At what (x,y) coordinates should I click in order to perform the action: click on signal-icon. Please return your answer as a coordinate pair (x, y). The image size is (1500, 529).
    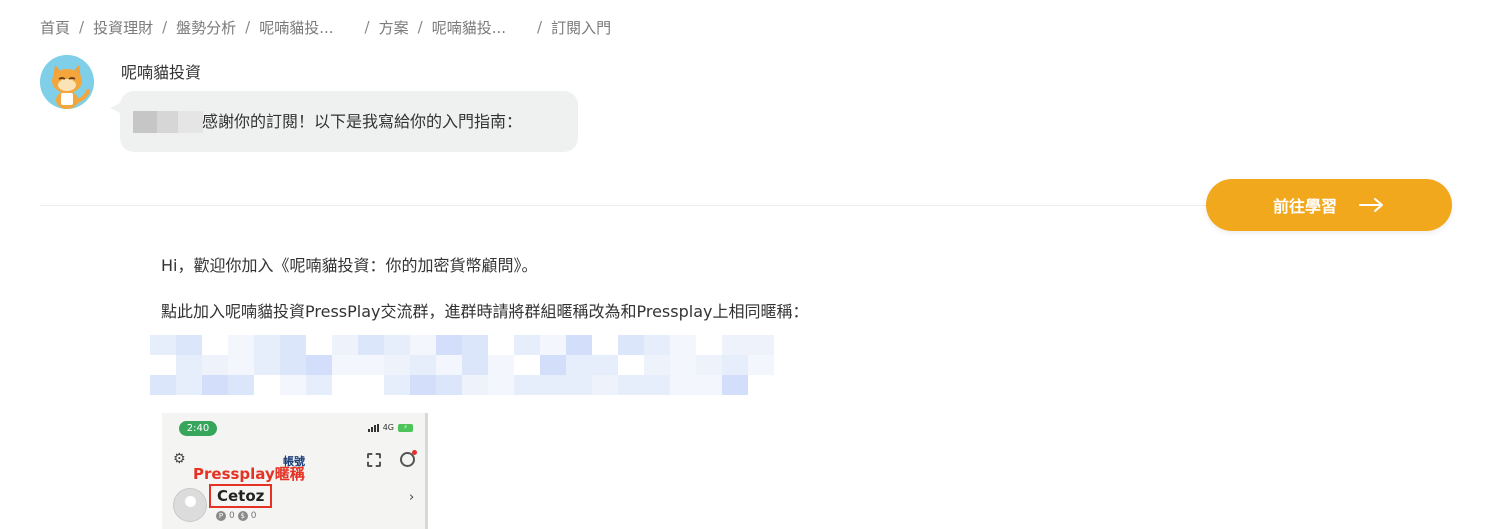
    Looking at the image, I should click on (373, 427).